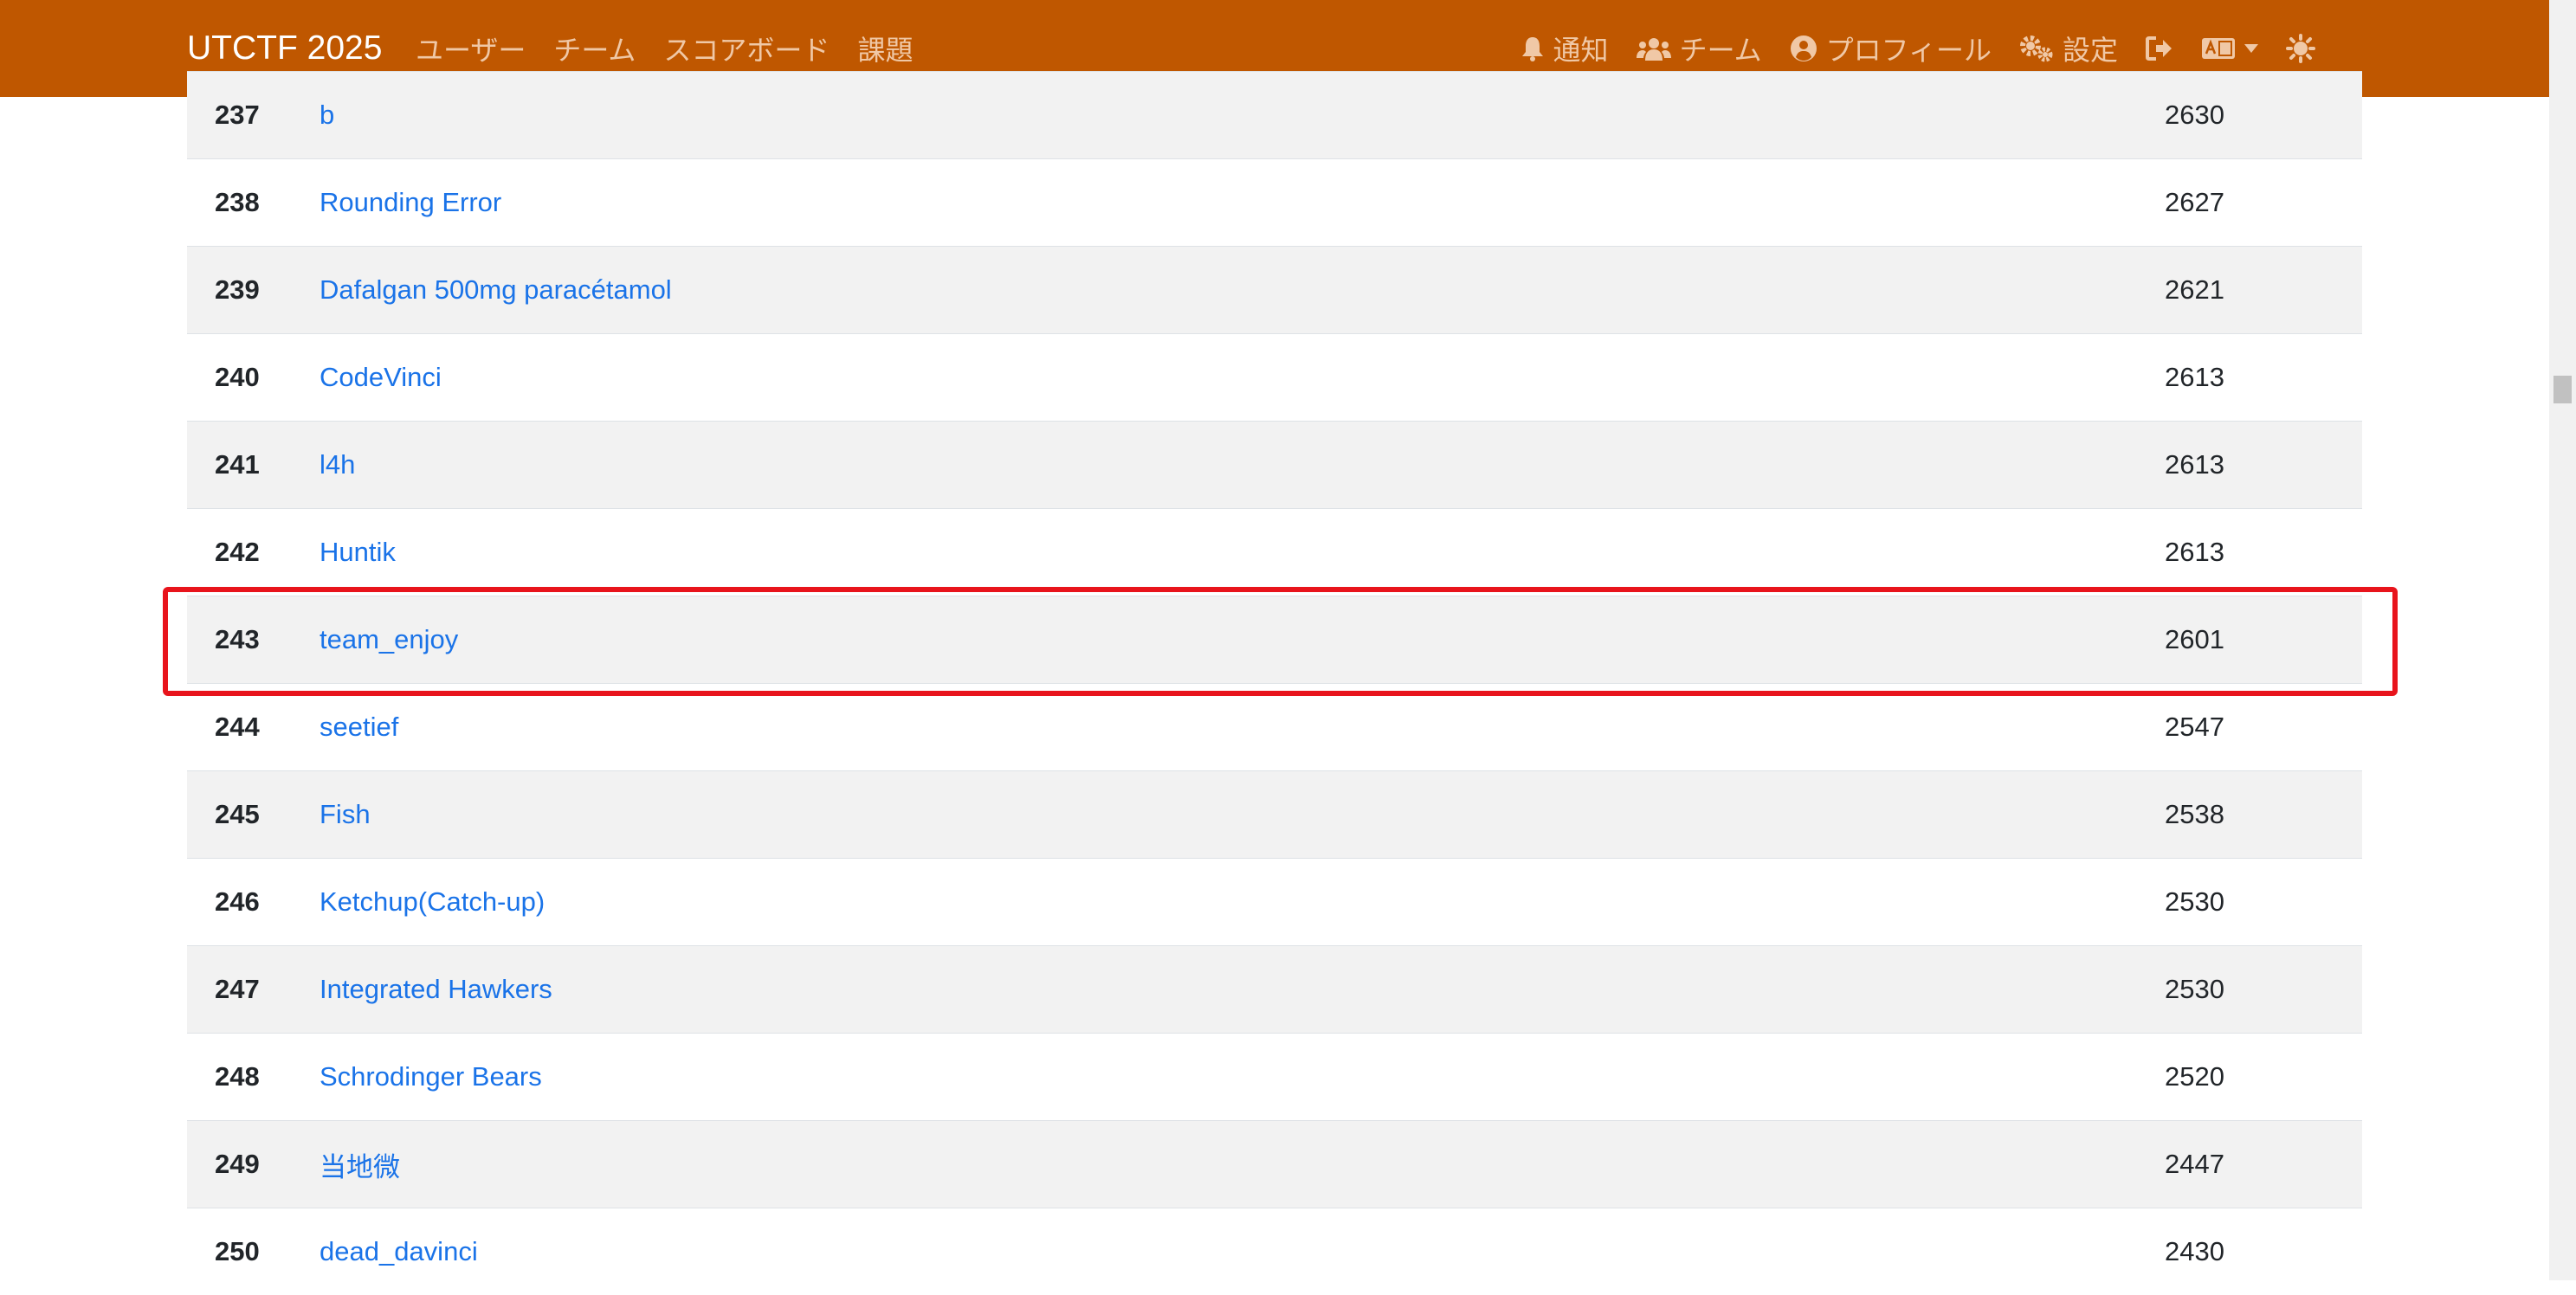 Image resolution: width=2576 pixels, height=1295 pixels. I want to click on user-circle-icon, so click(1803, 48).